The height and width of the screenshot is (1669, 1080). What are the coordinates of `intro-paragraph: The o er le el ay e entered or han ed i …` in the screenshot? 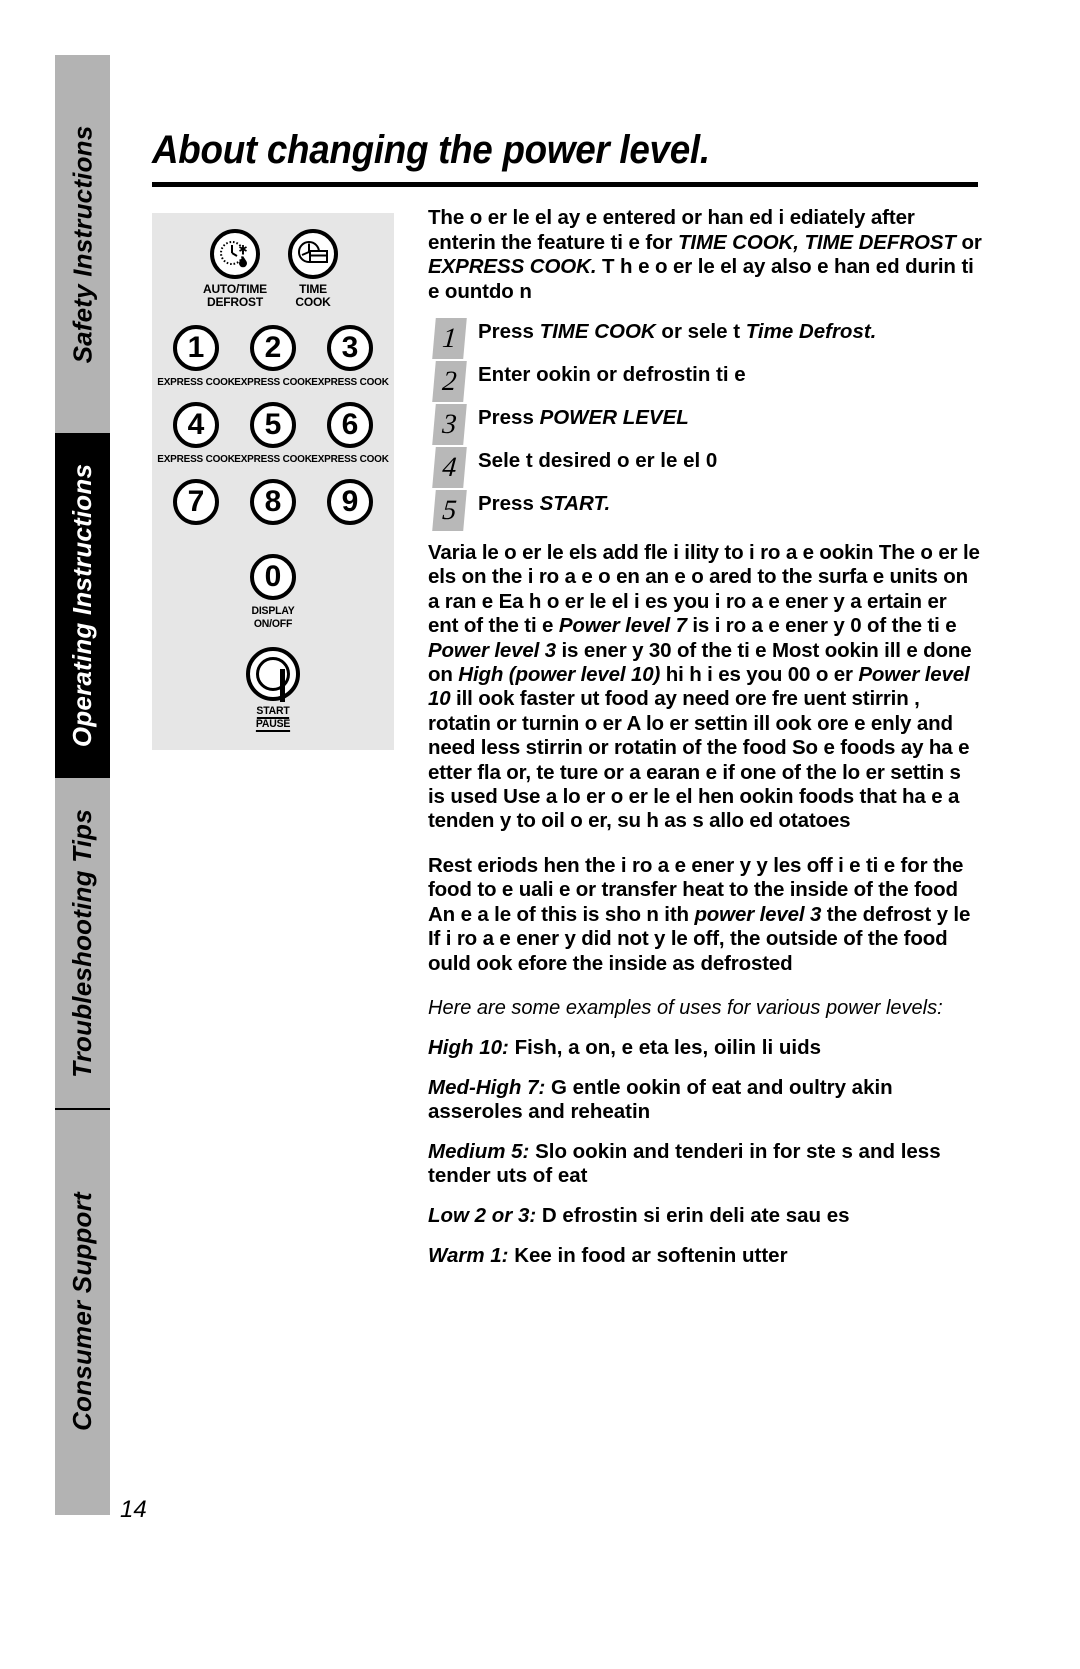 It's located at (705, 255).